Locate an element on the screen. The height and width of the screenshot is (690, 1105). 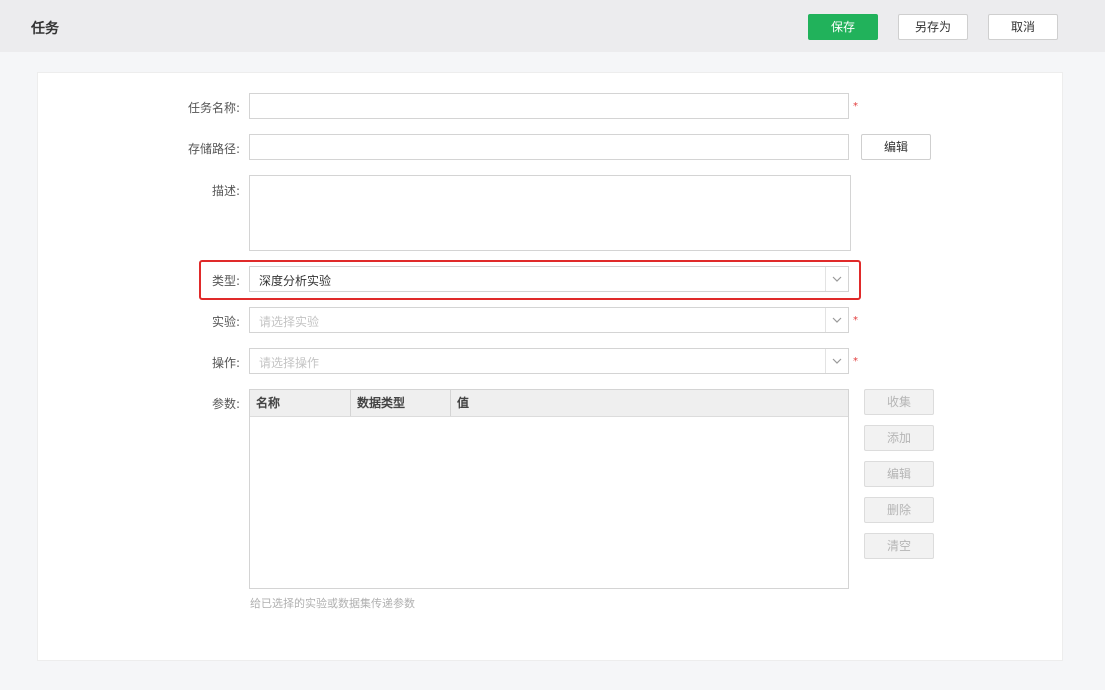
operation-select: 请选择操作 is located at coordinates (549, 361).